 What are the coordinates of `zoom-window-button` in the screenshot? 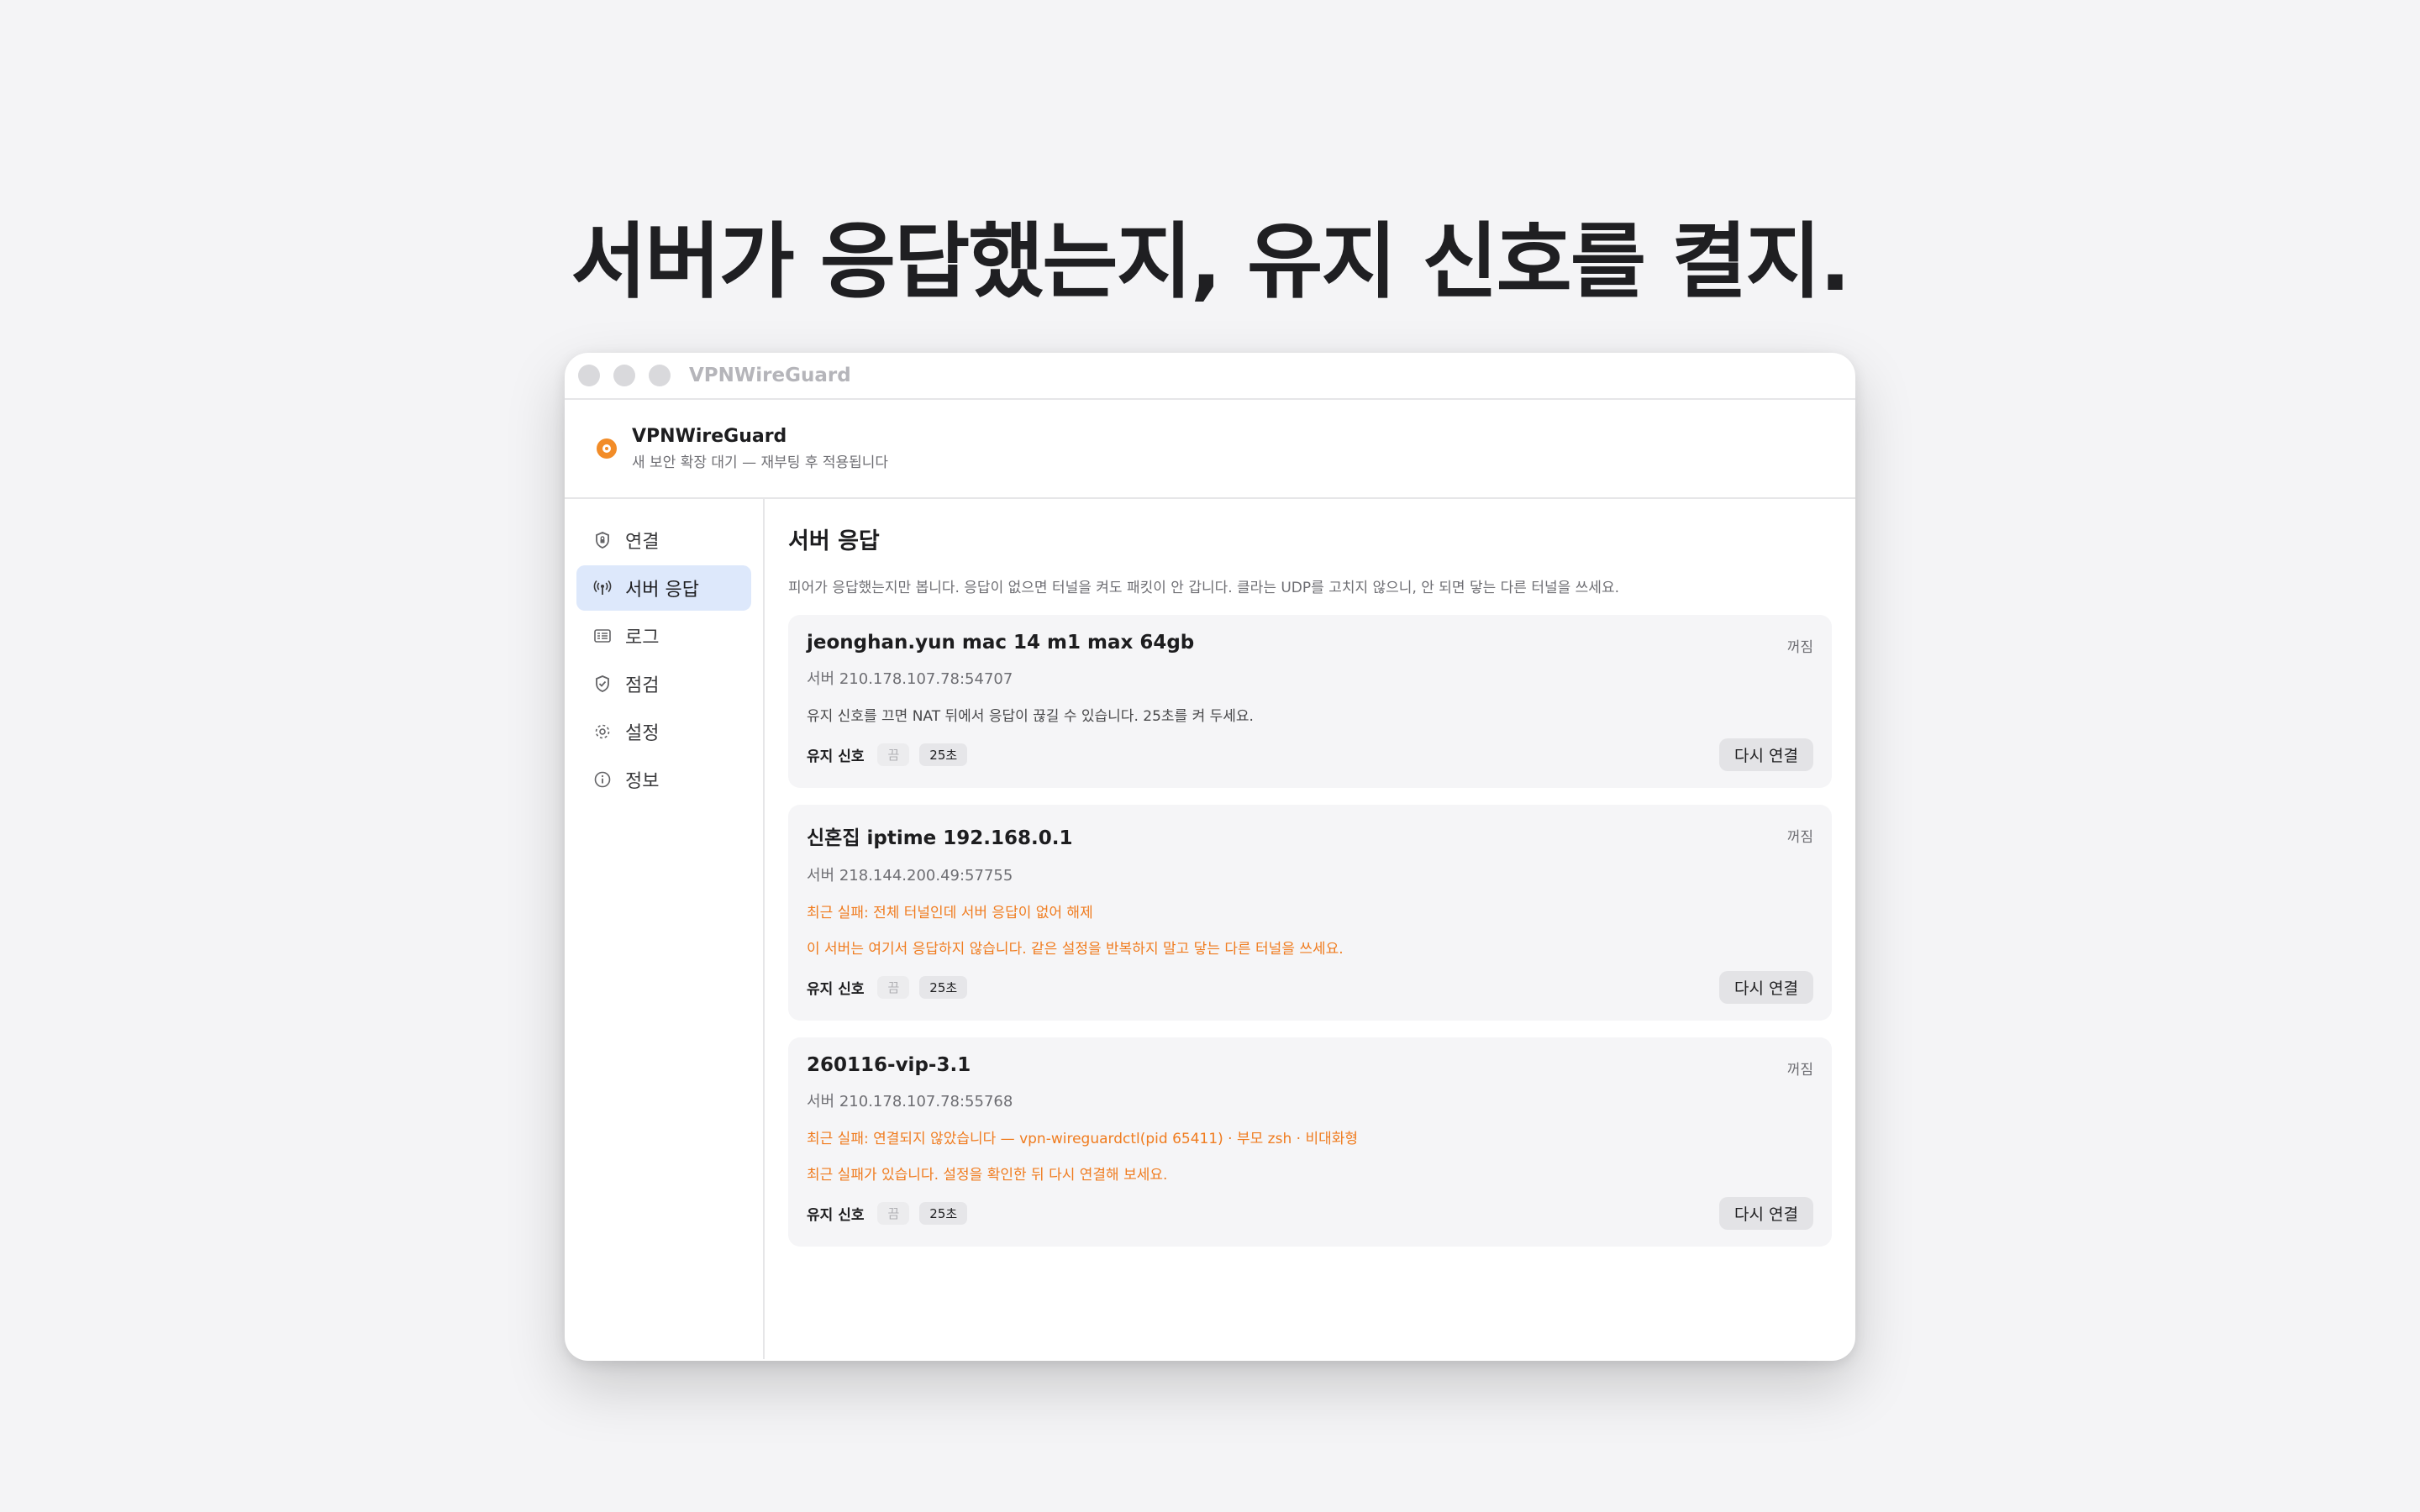 It's located at (660, 375).